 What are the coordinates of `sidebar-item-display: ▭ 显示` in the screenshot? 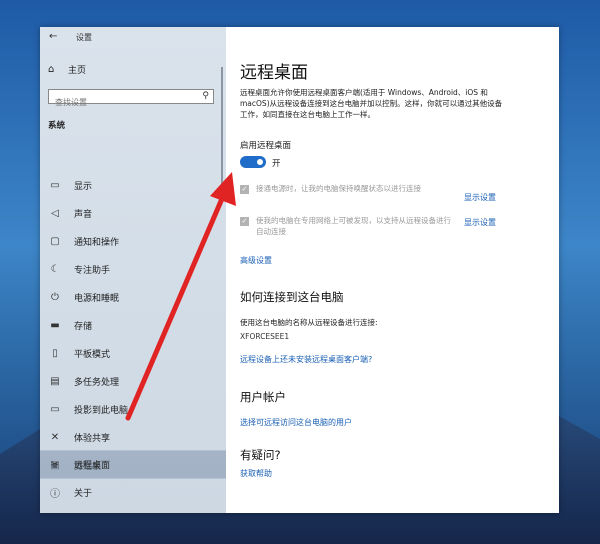 It's located at (133, 185).